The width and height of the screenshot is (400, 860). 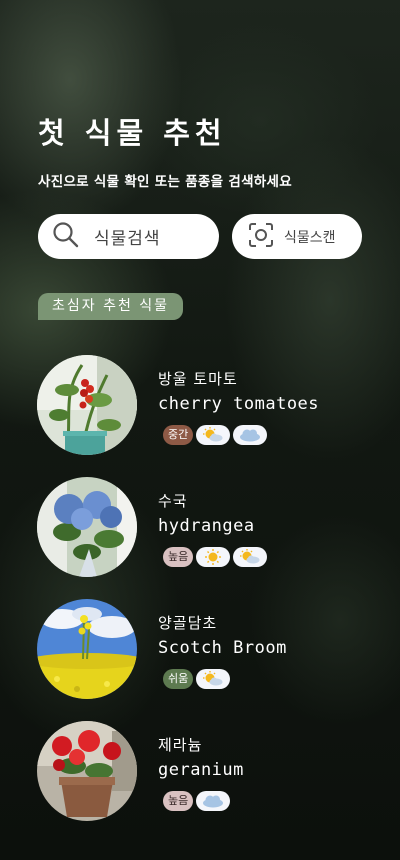 I want to click on page-subtitle: 사진으로 식물 확인 또는 품종을 검색하세요, so click(x=165, y=182).